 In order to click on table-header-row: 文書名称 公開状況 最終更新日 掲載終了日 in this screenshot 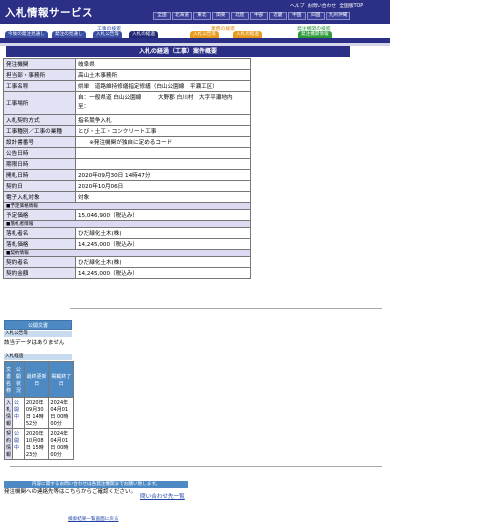, I will do `click(38, 379)`.